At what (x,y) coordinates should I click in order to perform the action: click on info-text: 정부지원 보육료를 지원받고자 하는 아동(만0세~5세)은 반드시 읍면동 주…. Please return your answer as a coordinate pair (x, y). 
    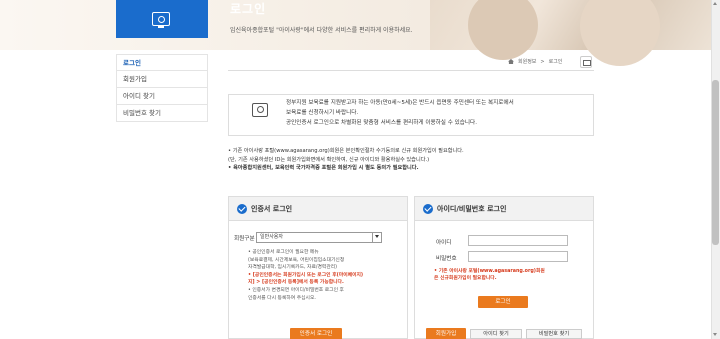
    Looking at the image, I should click on (400, 113).